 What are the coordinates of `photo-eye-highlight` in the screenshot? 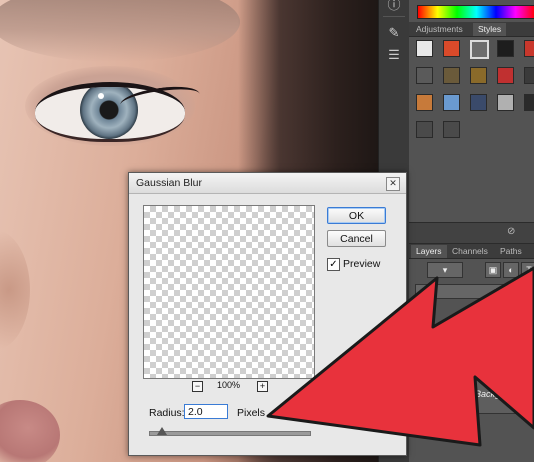 It's located at (101, 96).